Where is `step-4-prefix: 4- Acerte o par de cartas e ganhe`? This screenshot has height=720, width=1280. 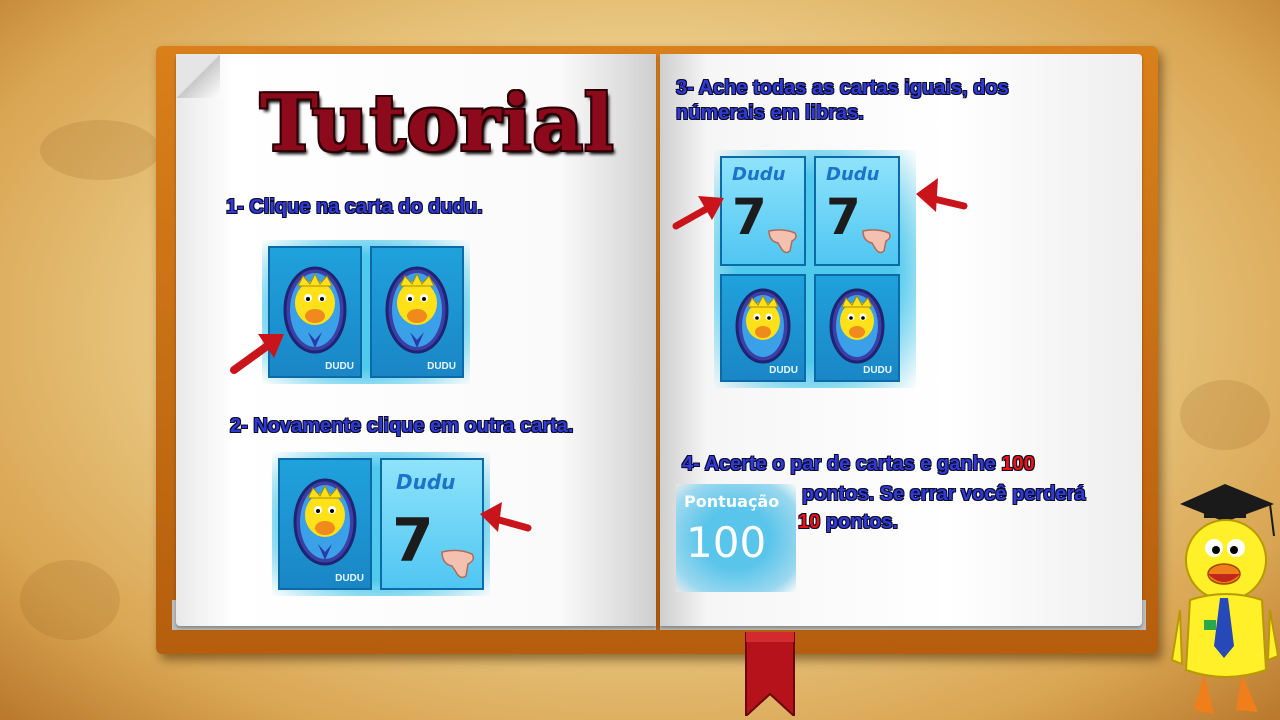
step-4-prefix: 4- Acerte o par de cartas e ganhe is located at coordinates (842, 464).